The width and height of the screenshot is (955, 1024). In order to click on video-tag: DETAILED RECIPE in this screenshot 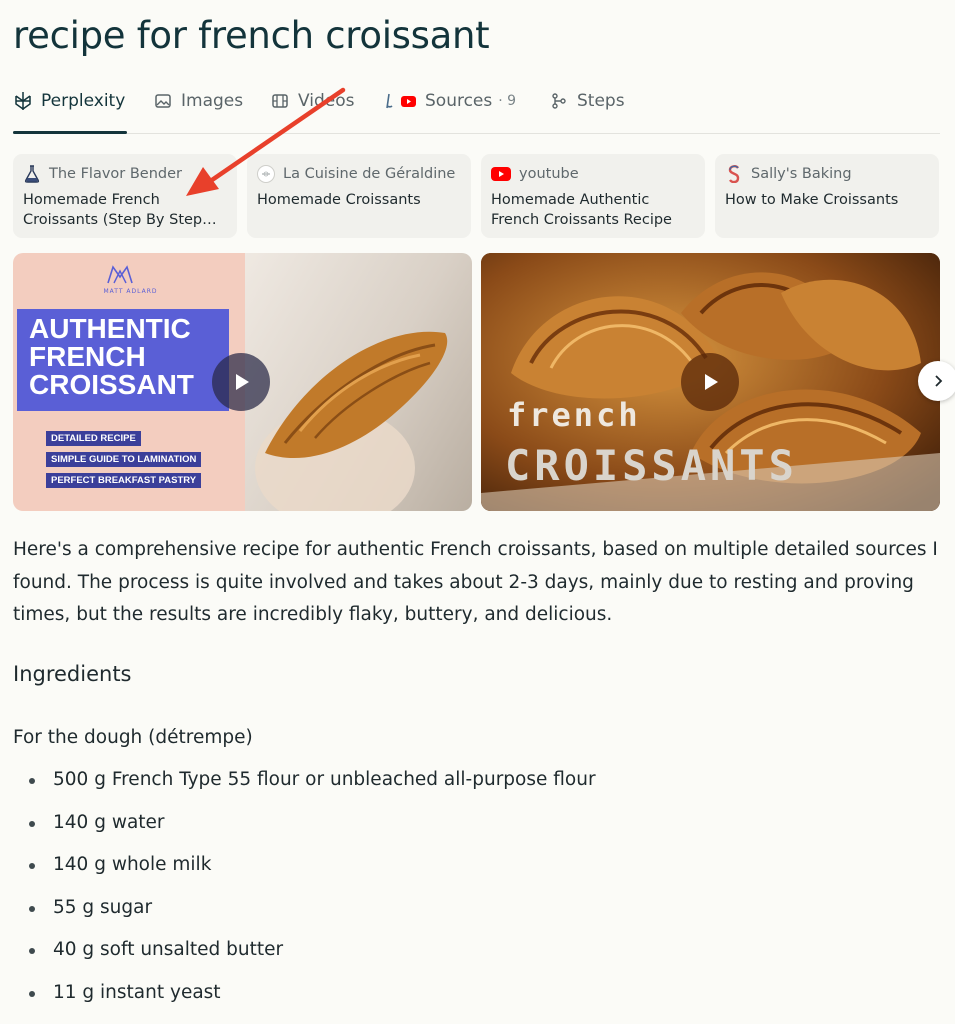, I will do `click(93, 438)`.